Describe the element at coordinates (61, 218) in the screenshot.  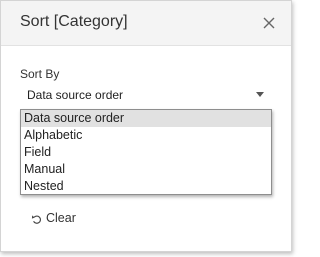
I see `clear-label: Clear` at that location.